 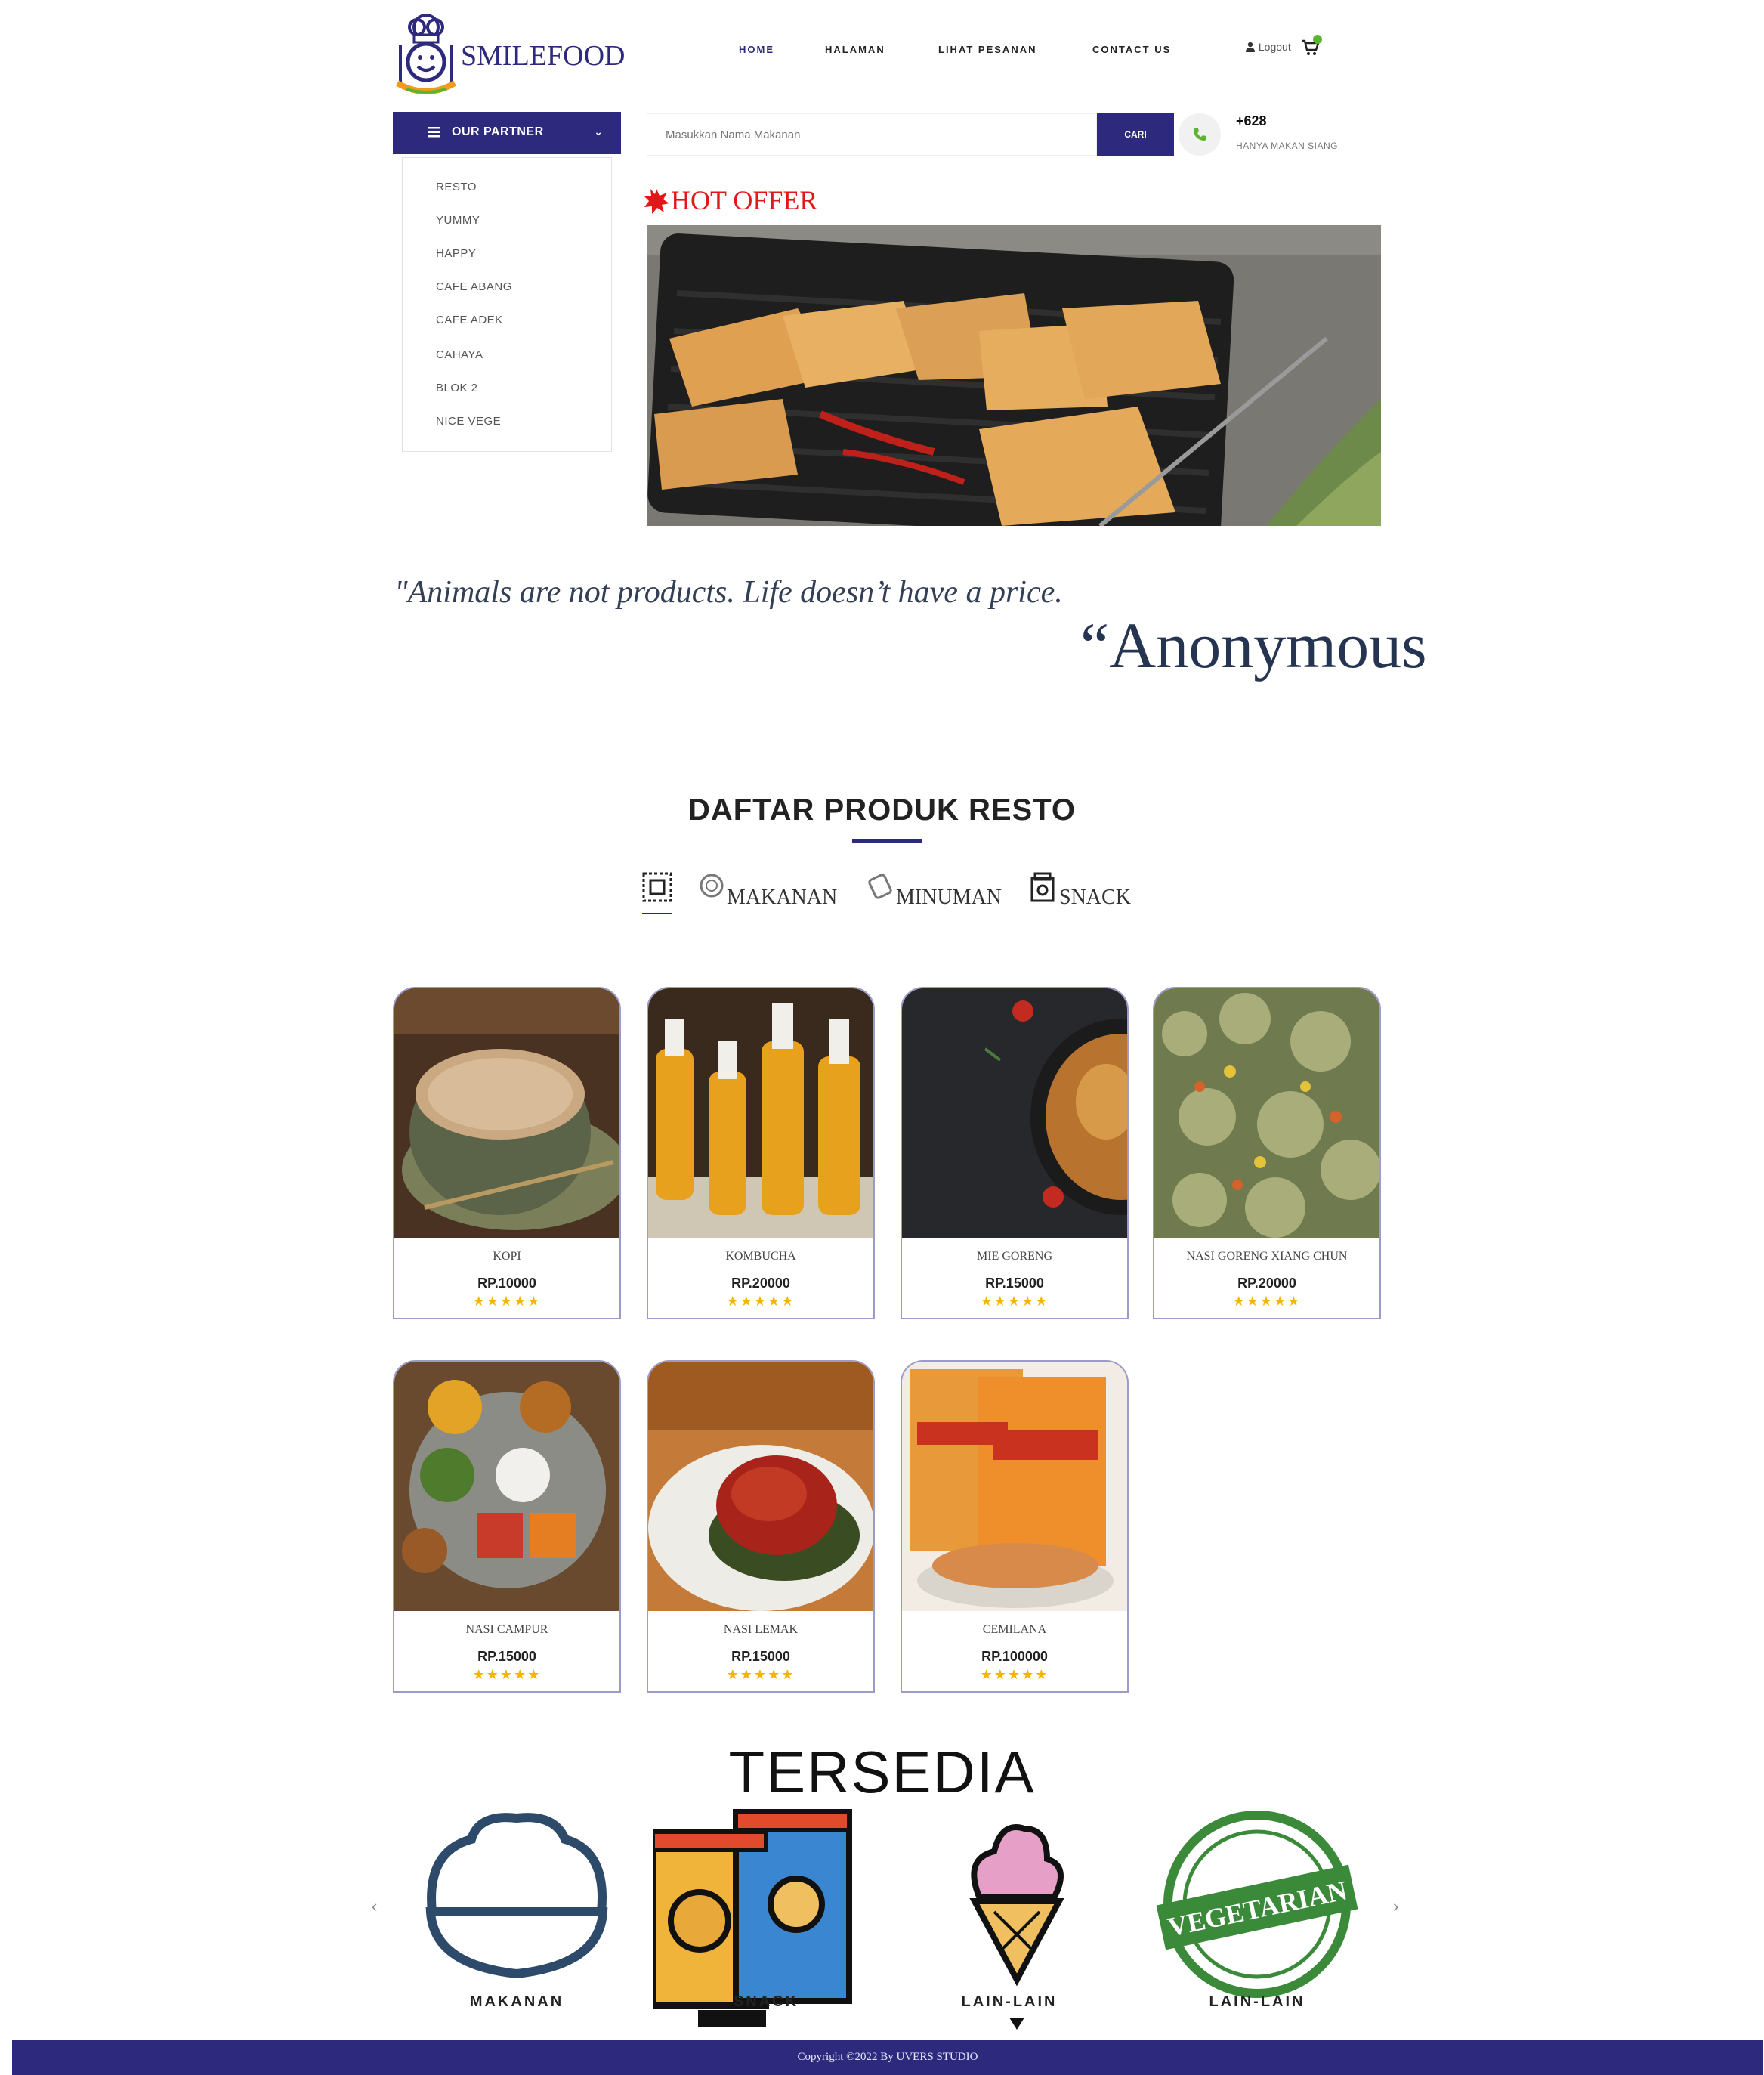 What do you see at coordinates (756, 50) in the screenshot?
I see `nav-home: HOME` at bounding box center [756, 50].